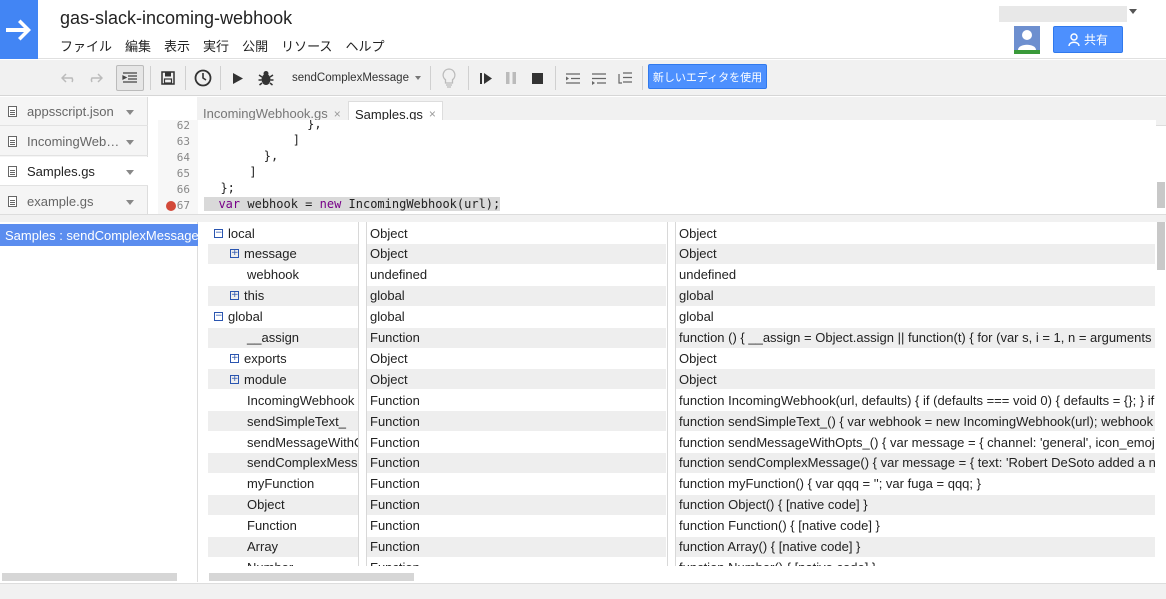  Describe the element at coordinates (180, 45) in the screenshot. I see `menu-view: 表示` at that location.